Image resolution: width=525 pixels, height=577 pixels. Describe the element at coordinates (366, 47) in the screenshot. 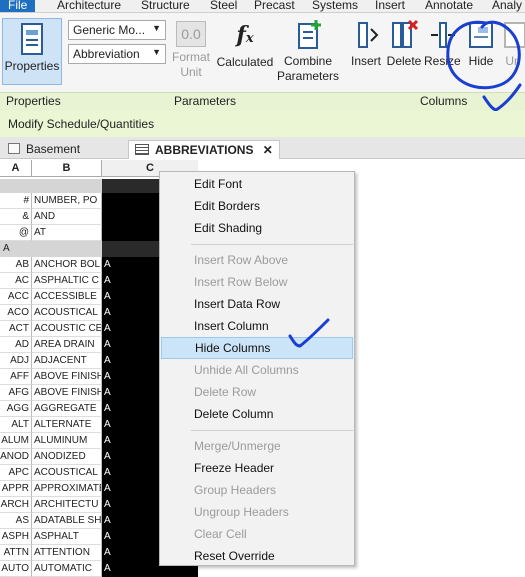

I see `insert-column-button: Insert` at that location.